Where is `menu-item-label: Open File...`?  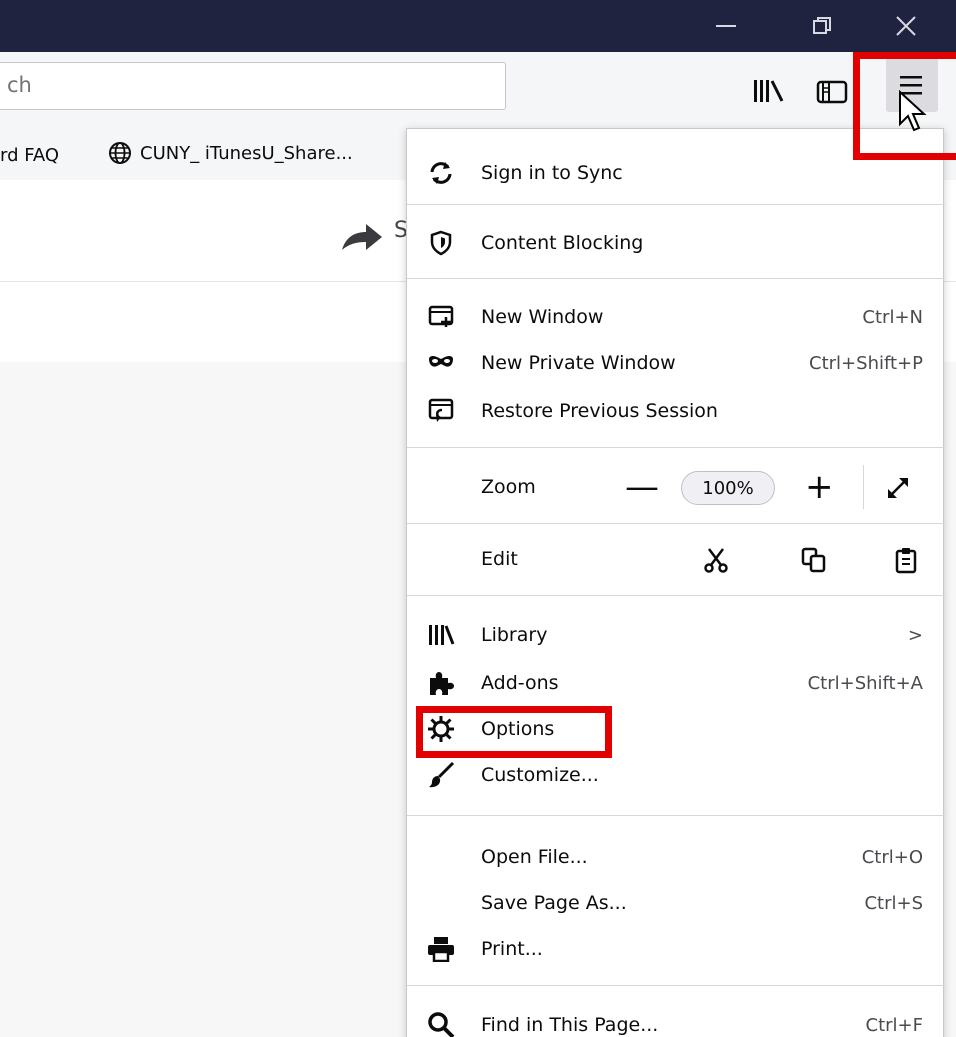 menu-item-label: Open File... is located at coordinates (534, 857).